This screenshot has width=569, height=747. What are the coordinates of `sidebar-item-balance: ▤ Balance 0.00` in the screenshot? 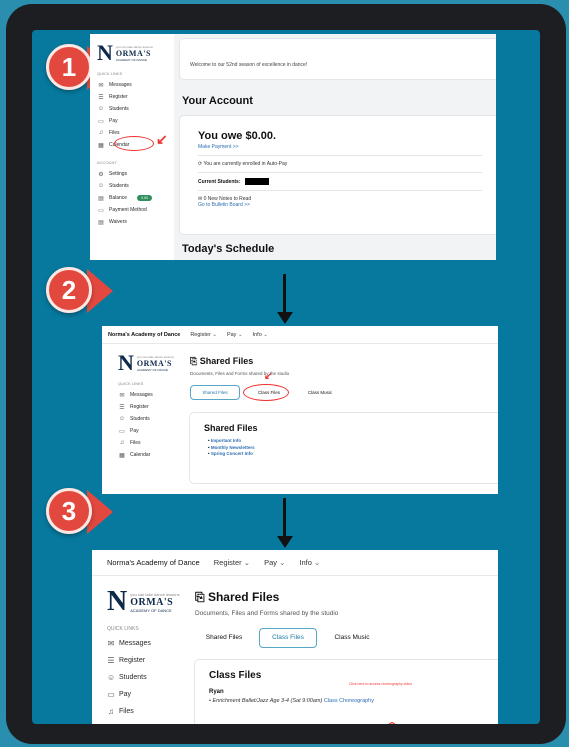 It's located at (135, 198).